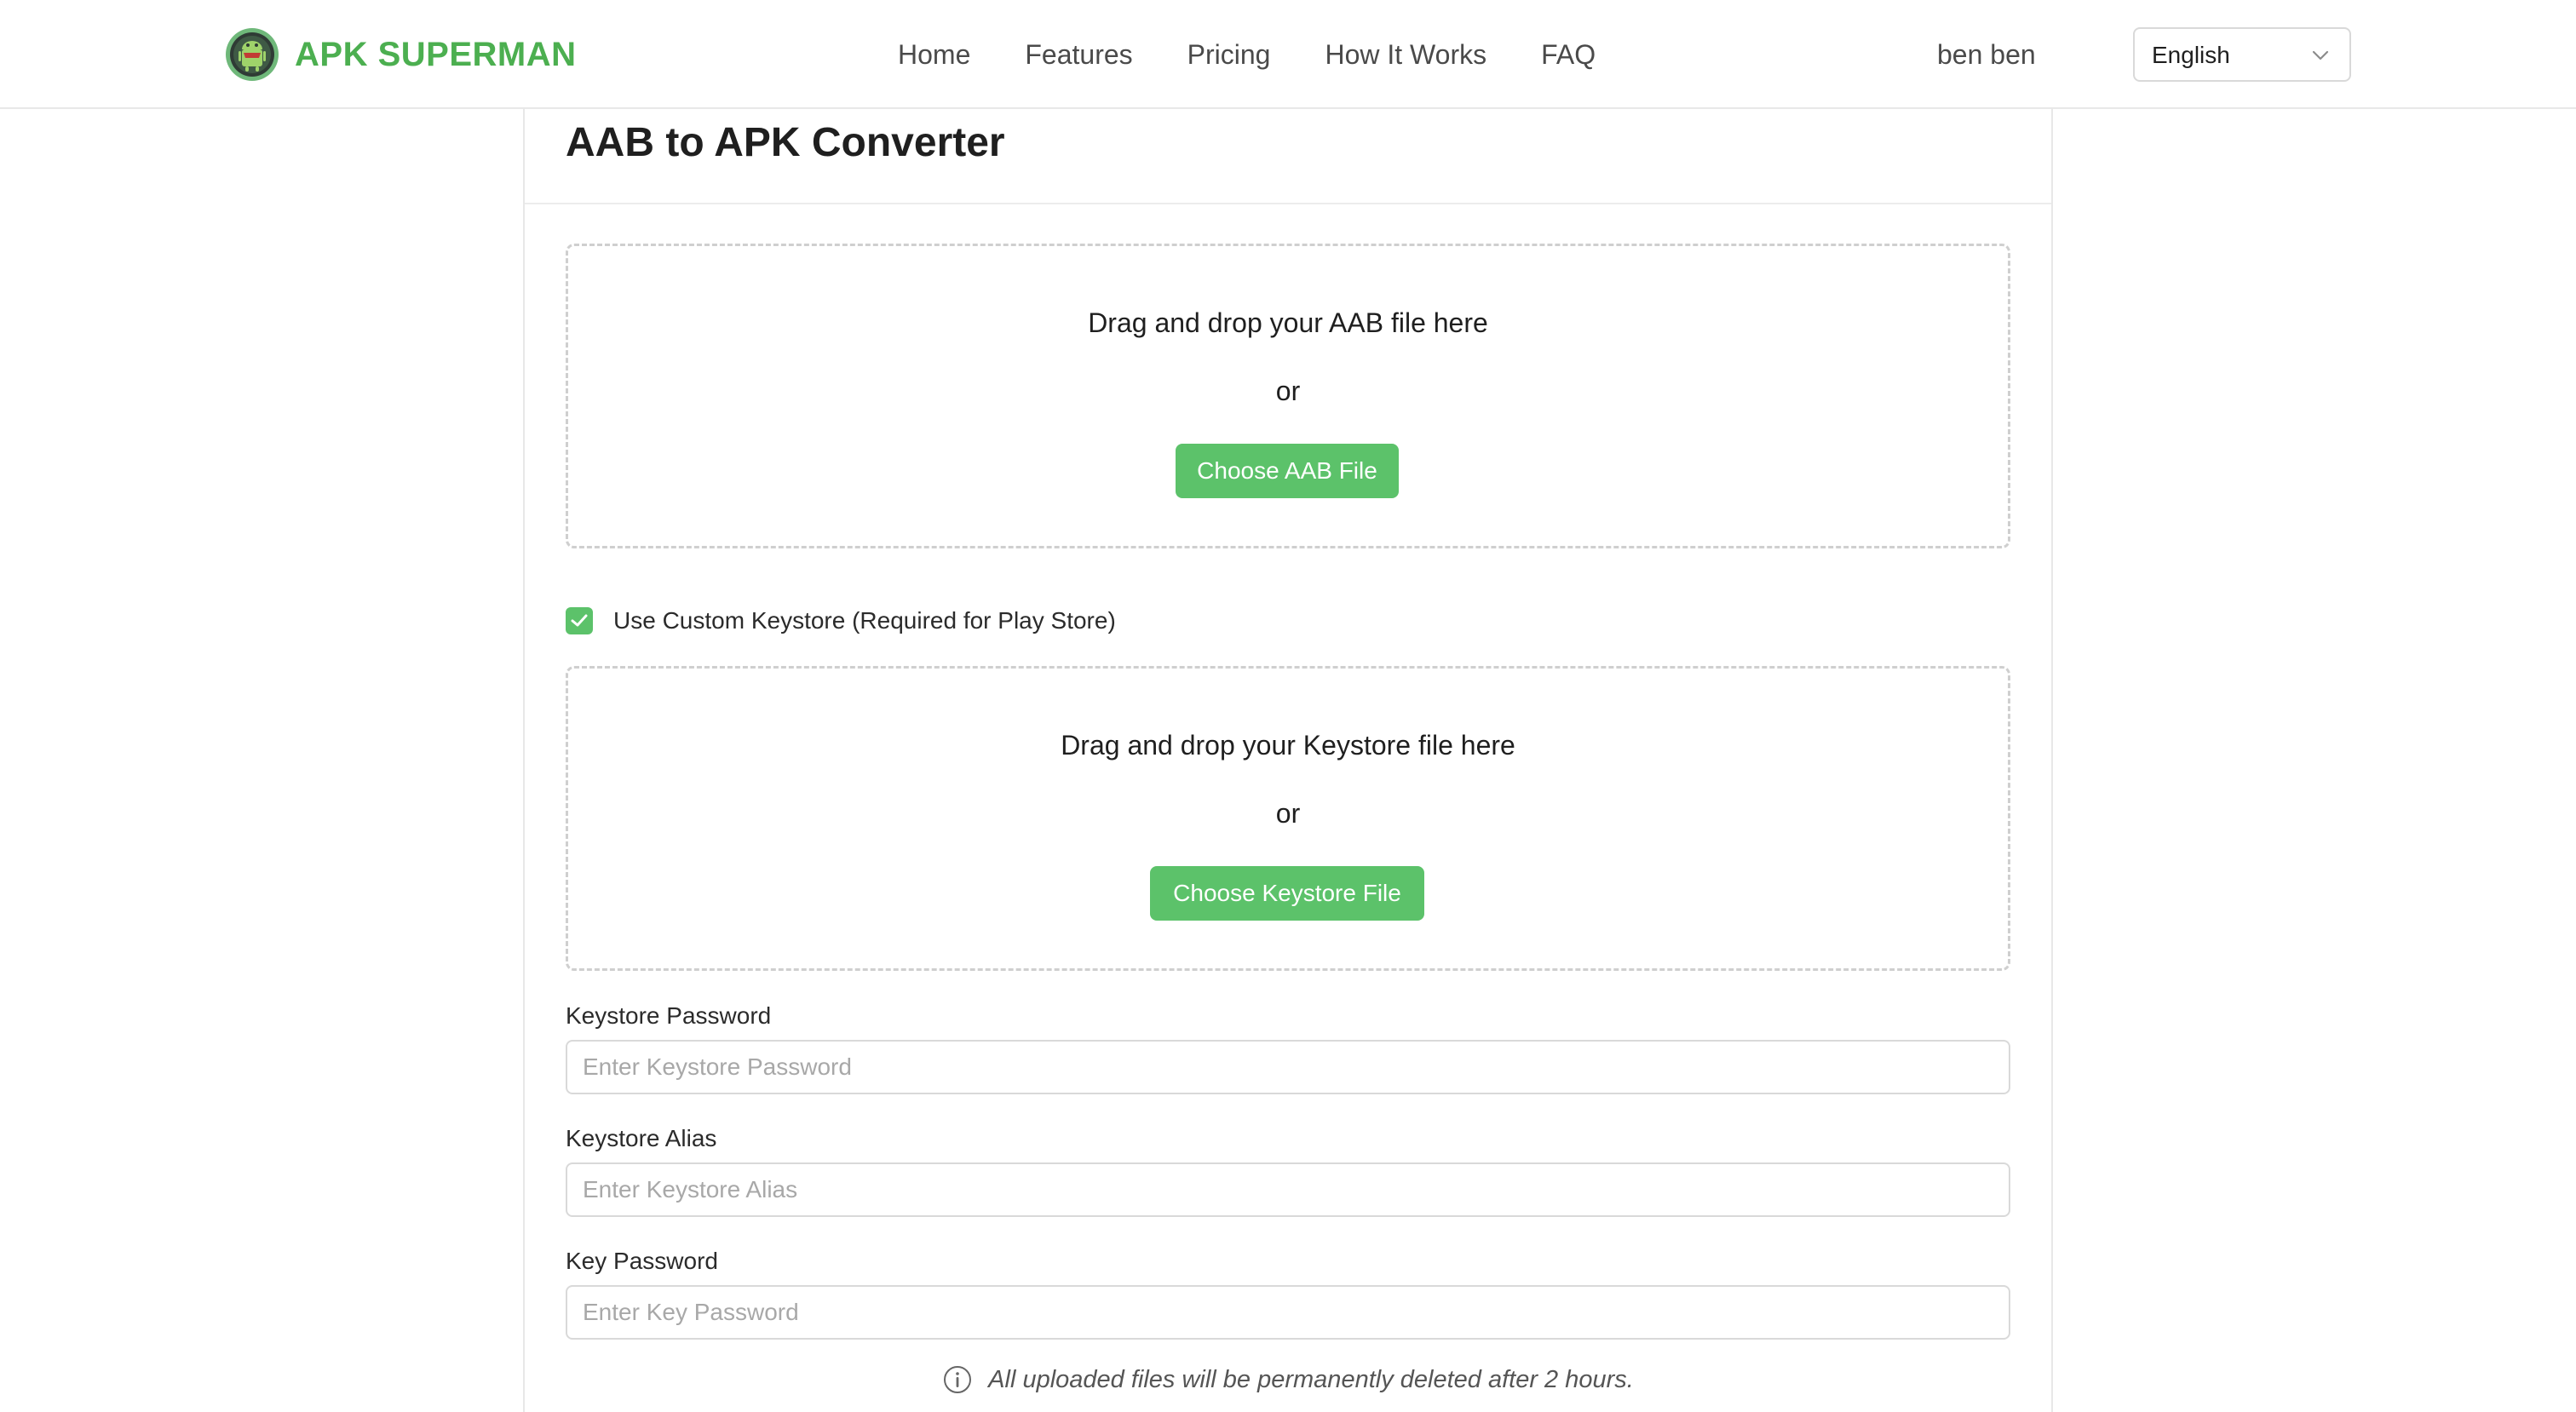 Image resolution: width=2576 pixels, height=1412 pixels. I want to click on keystore-alias-label: Keystore Alias, so click(641, 1138).